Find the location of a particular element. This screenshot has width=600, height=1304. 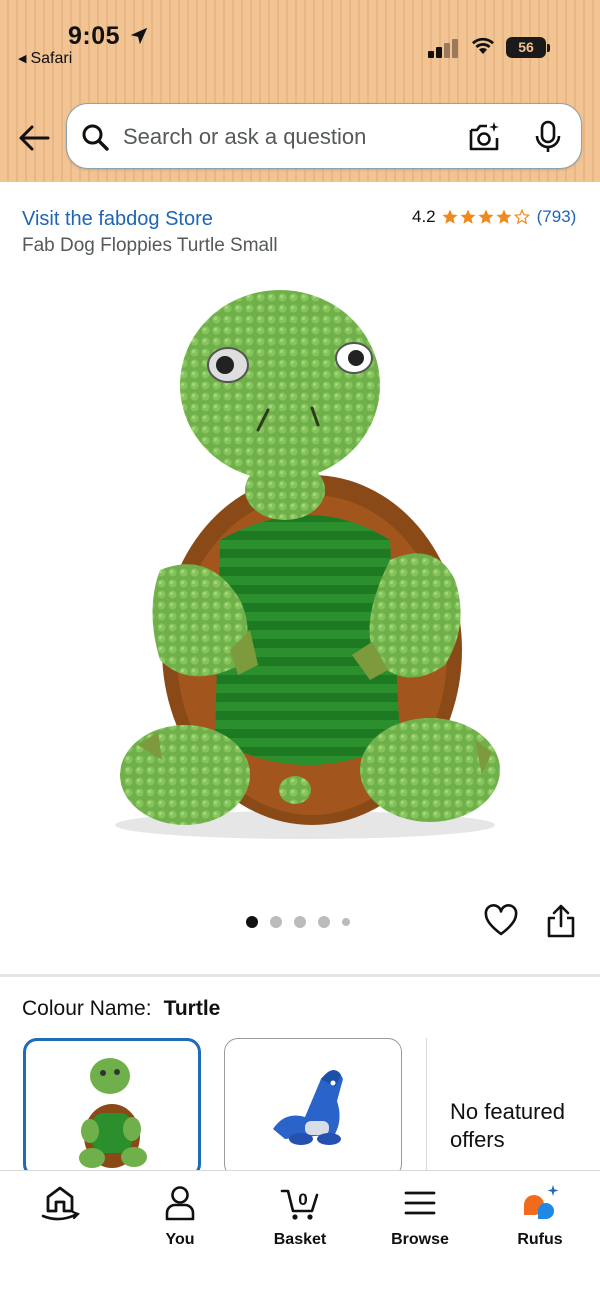

location-arrow-icon is located at coordinates (139, 36).